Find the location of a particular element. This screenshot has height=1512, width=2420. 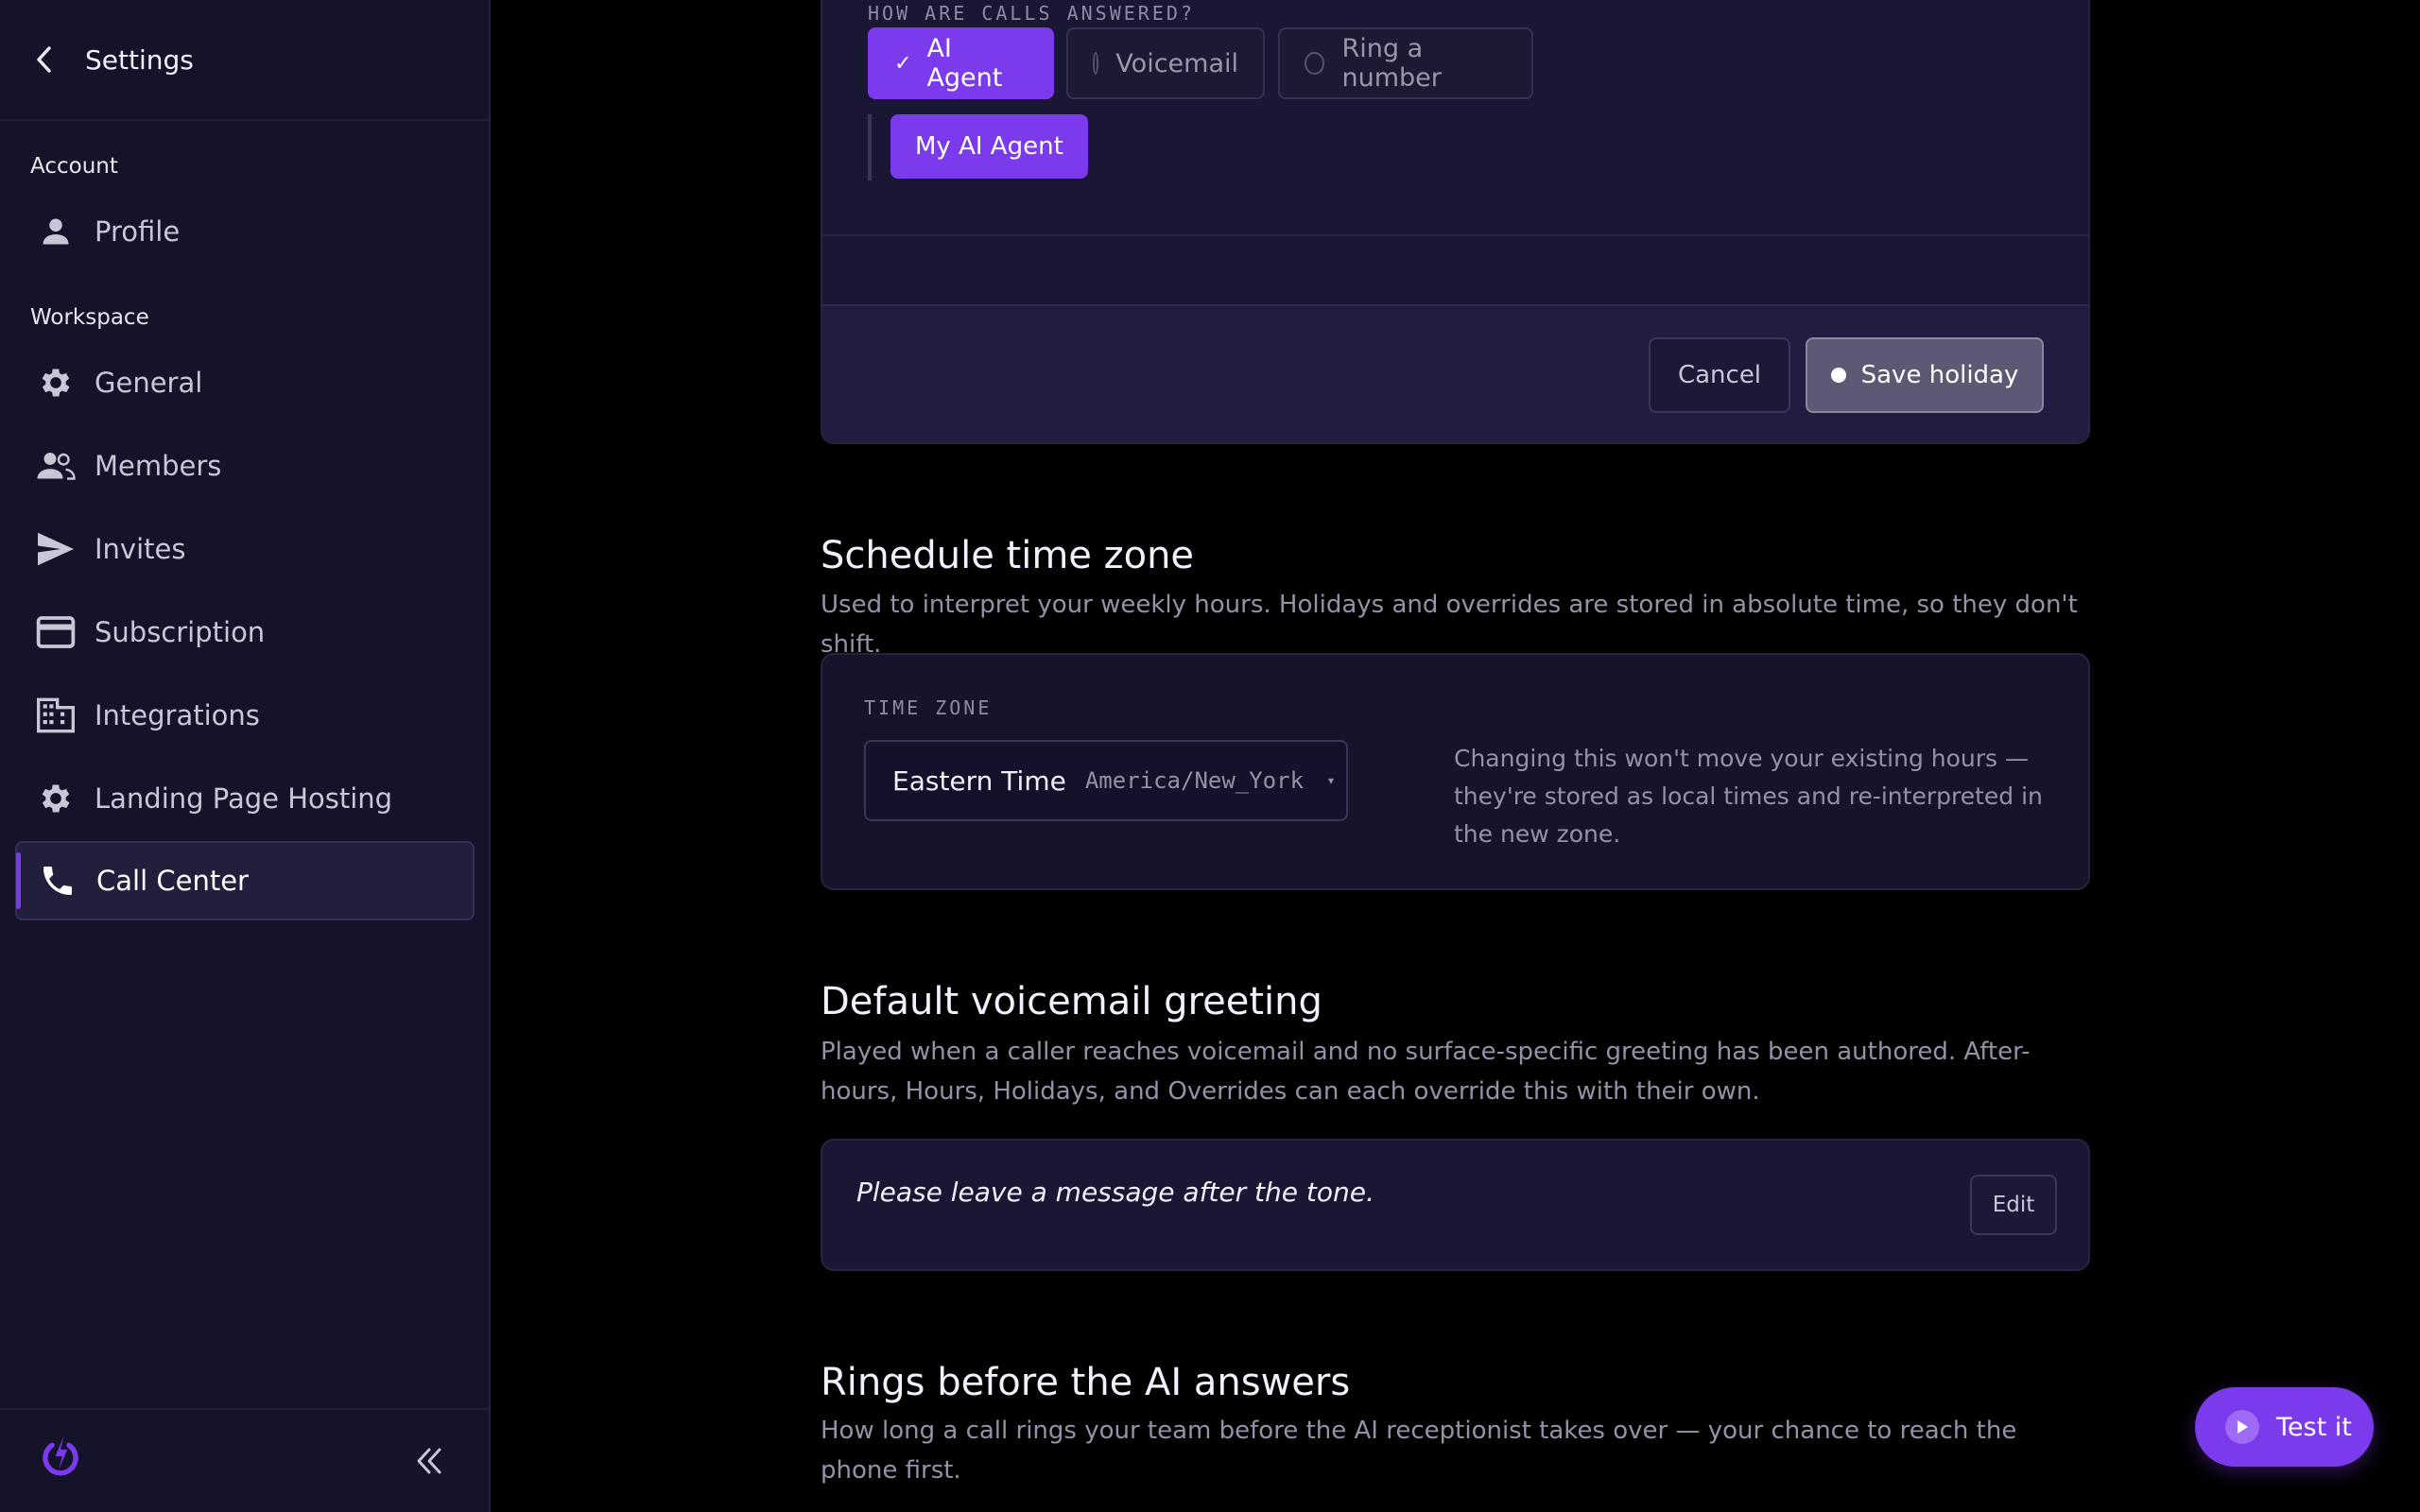

sidebar-item-label: Landing Page Hosting is located at coordinates (244, 798).